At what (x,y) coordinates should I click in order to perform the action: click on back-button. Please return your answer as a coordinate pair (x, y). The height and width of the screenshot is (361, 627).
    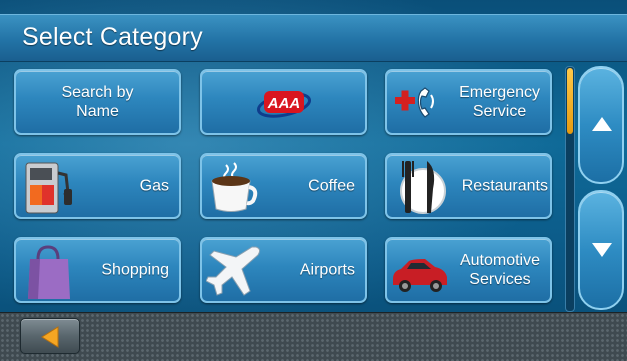
    Looking at the image, I should click on (50, 336).